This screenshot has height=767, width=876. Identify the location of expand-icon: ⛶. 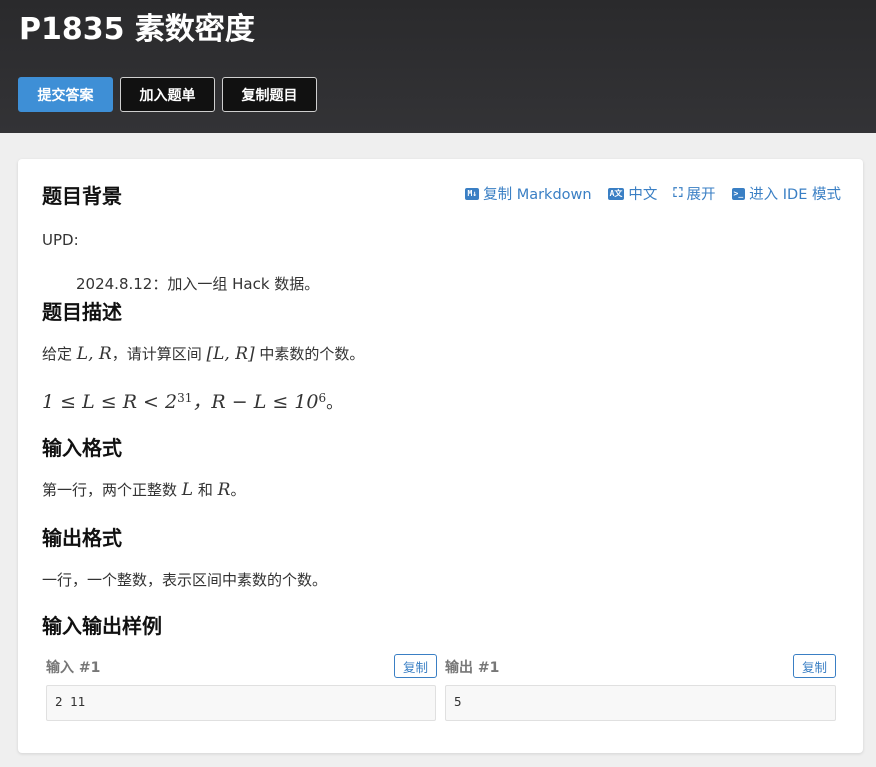
(678, 193).